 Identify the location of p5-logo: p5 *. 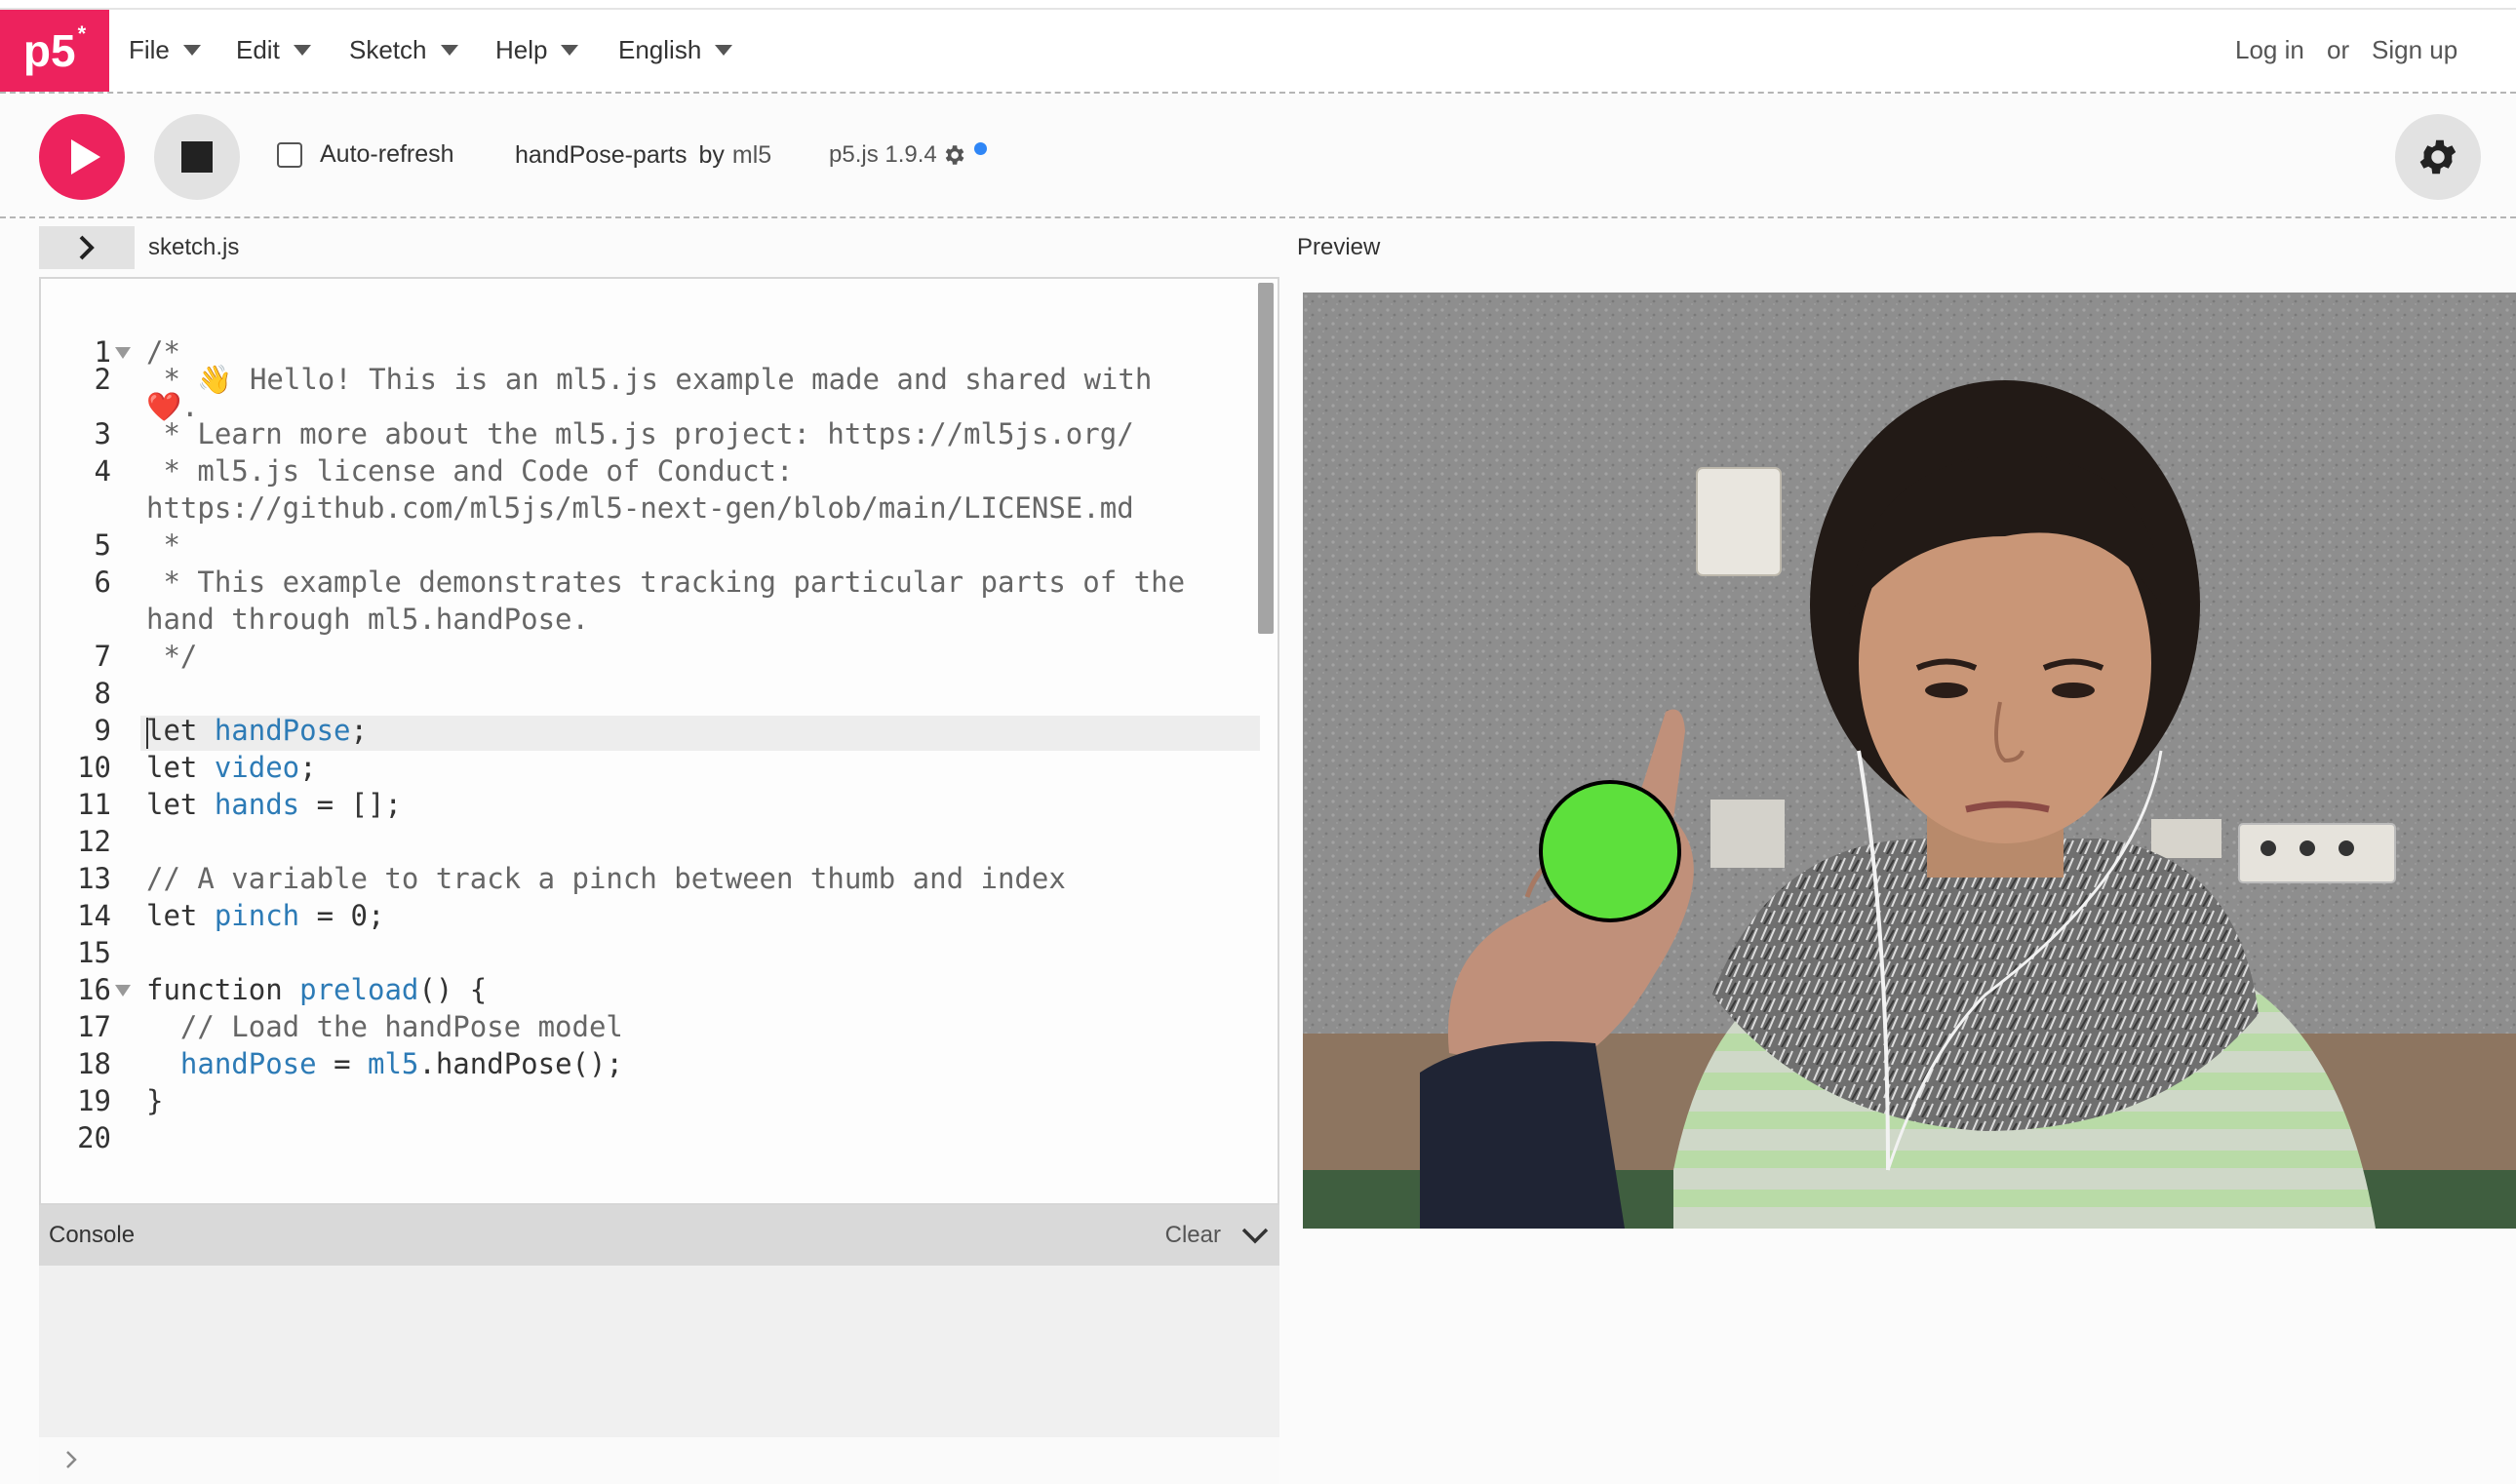
(54, 51).